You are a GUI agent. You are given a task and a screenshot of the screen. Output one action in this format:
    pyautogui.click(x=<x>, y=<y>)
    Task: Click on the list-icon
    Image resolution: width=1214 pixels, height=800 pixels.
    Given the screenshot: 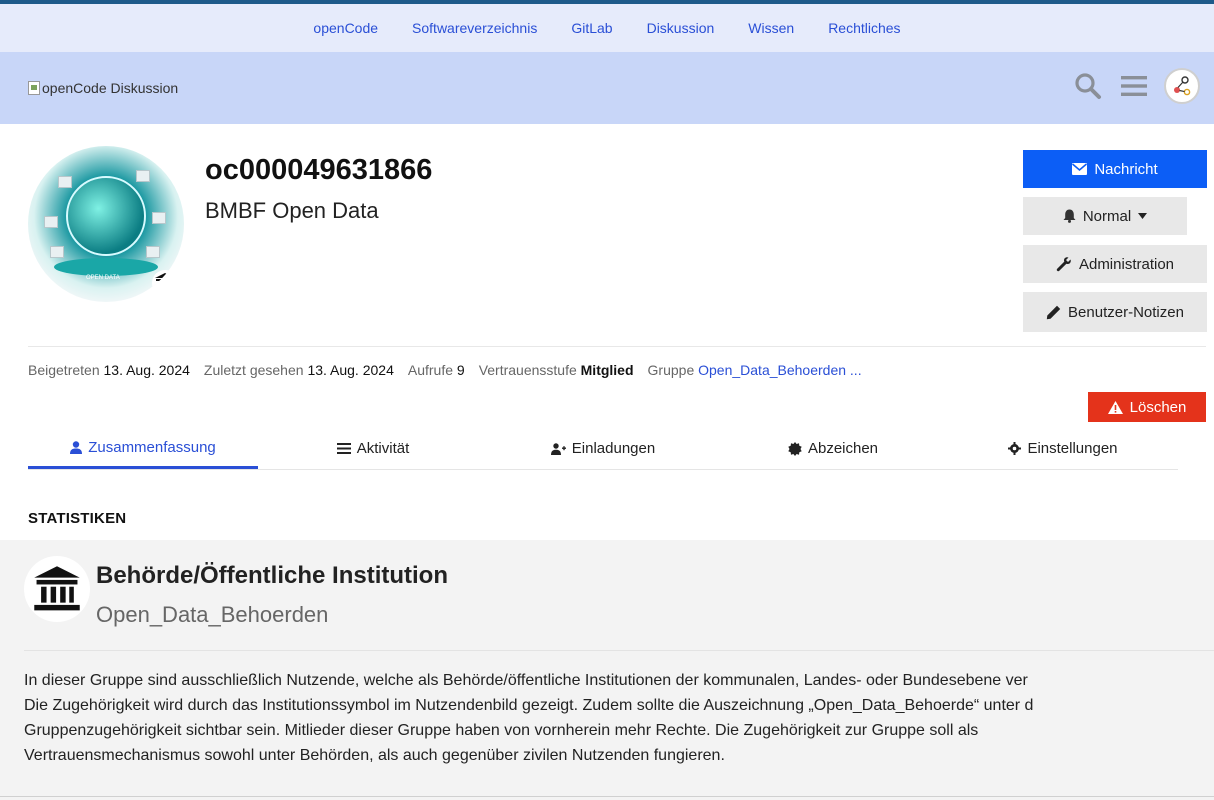 What is the action you would take?
    pyautogui.click(x=343, y=448)
    